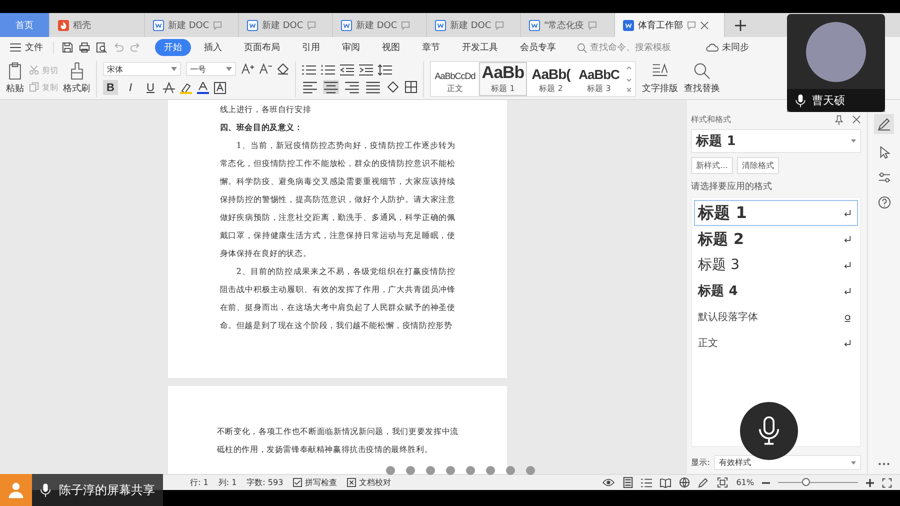 The image size is (900, 506). What do you see at coordinates (666, 483) in the screenshot?
I see `book-icon` at bounding box center [666, 483].